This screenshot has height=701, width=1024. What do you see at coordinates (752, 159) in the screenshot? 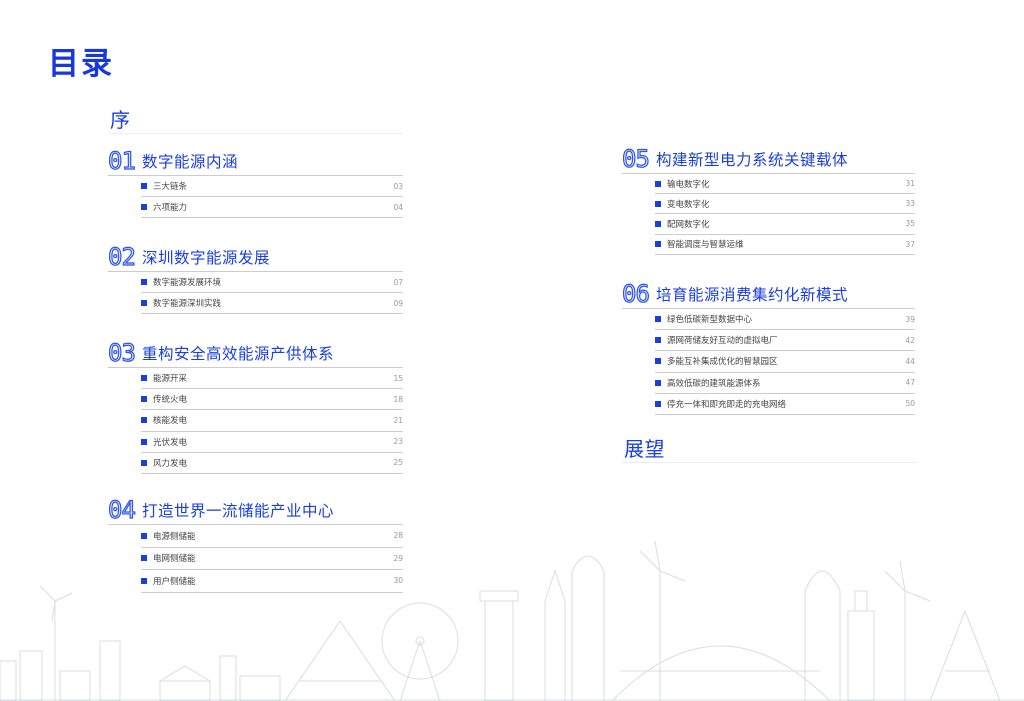
I see `section-title: 构建新型电力系统关键载体` at bounding box center [752, 159].